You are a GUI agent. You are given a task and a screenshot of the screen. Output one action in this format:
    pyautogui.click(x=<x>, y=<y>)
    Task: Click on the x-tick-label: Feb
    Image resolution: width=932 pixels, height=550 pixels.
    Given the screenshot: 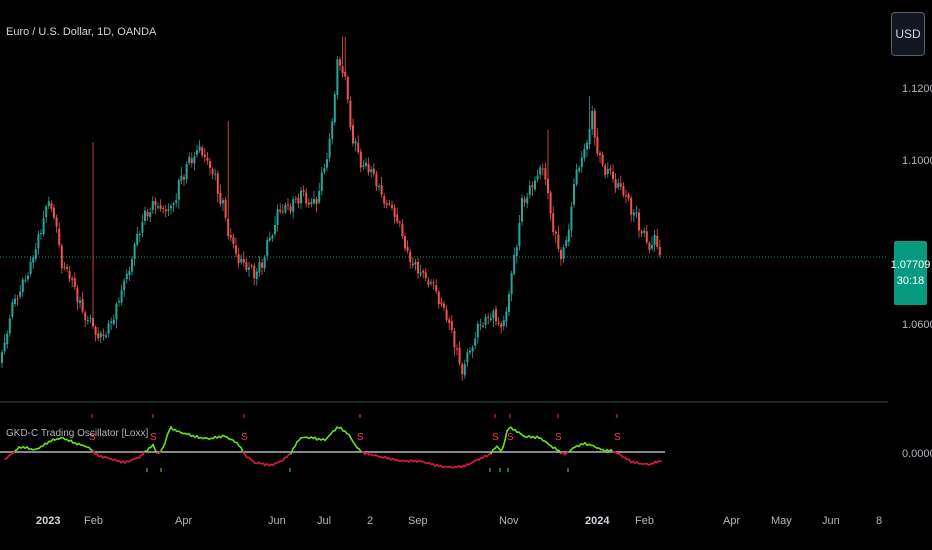 What is the action you would take?
    pyautogui.click(x=644, y=521)
    